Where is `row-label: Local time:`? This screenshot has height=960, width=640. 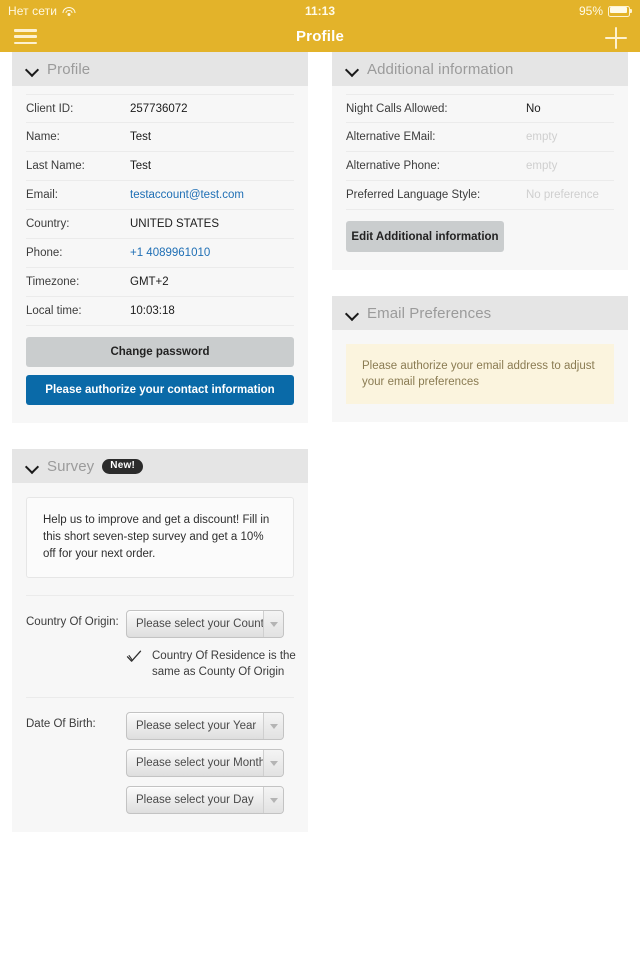 row-label: Local time: is located at coordinates (54, 311).